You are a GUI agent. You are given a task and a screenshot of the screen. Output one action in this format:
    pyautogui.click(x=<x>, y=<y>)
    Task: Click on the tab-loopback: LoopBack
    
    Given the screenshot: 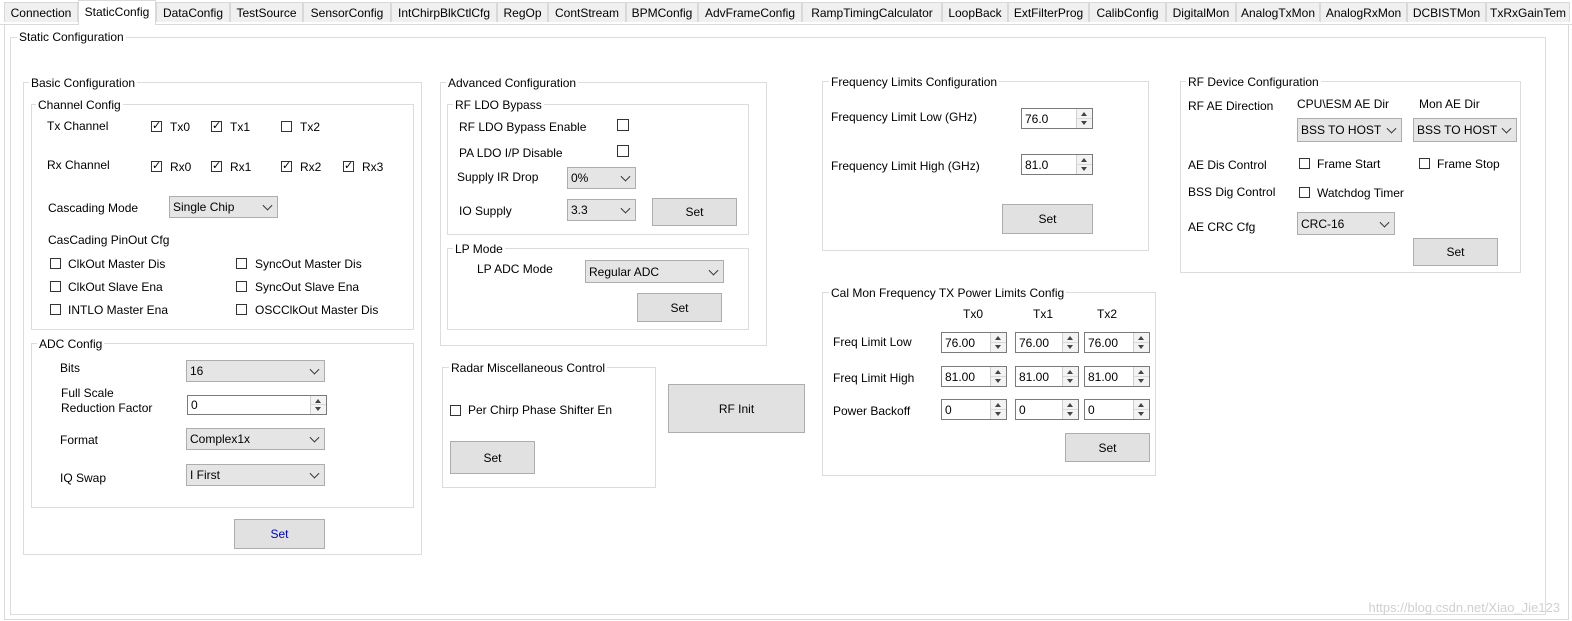 What is the action you would take?
    pyautogui.click(x=975, y=12)
    